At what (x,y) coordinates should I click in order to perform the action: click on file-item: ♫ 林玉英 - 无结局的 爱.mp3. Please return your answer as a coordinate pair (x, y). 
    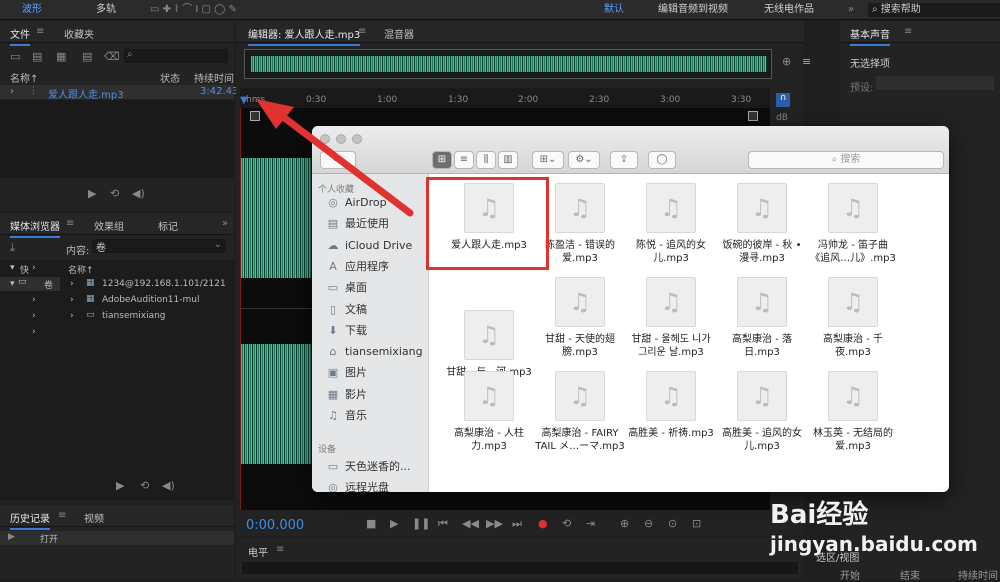
    Looking at the image, I should click on (853, 412).